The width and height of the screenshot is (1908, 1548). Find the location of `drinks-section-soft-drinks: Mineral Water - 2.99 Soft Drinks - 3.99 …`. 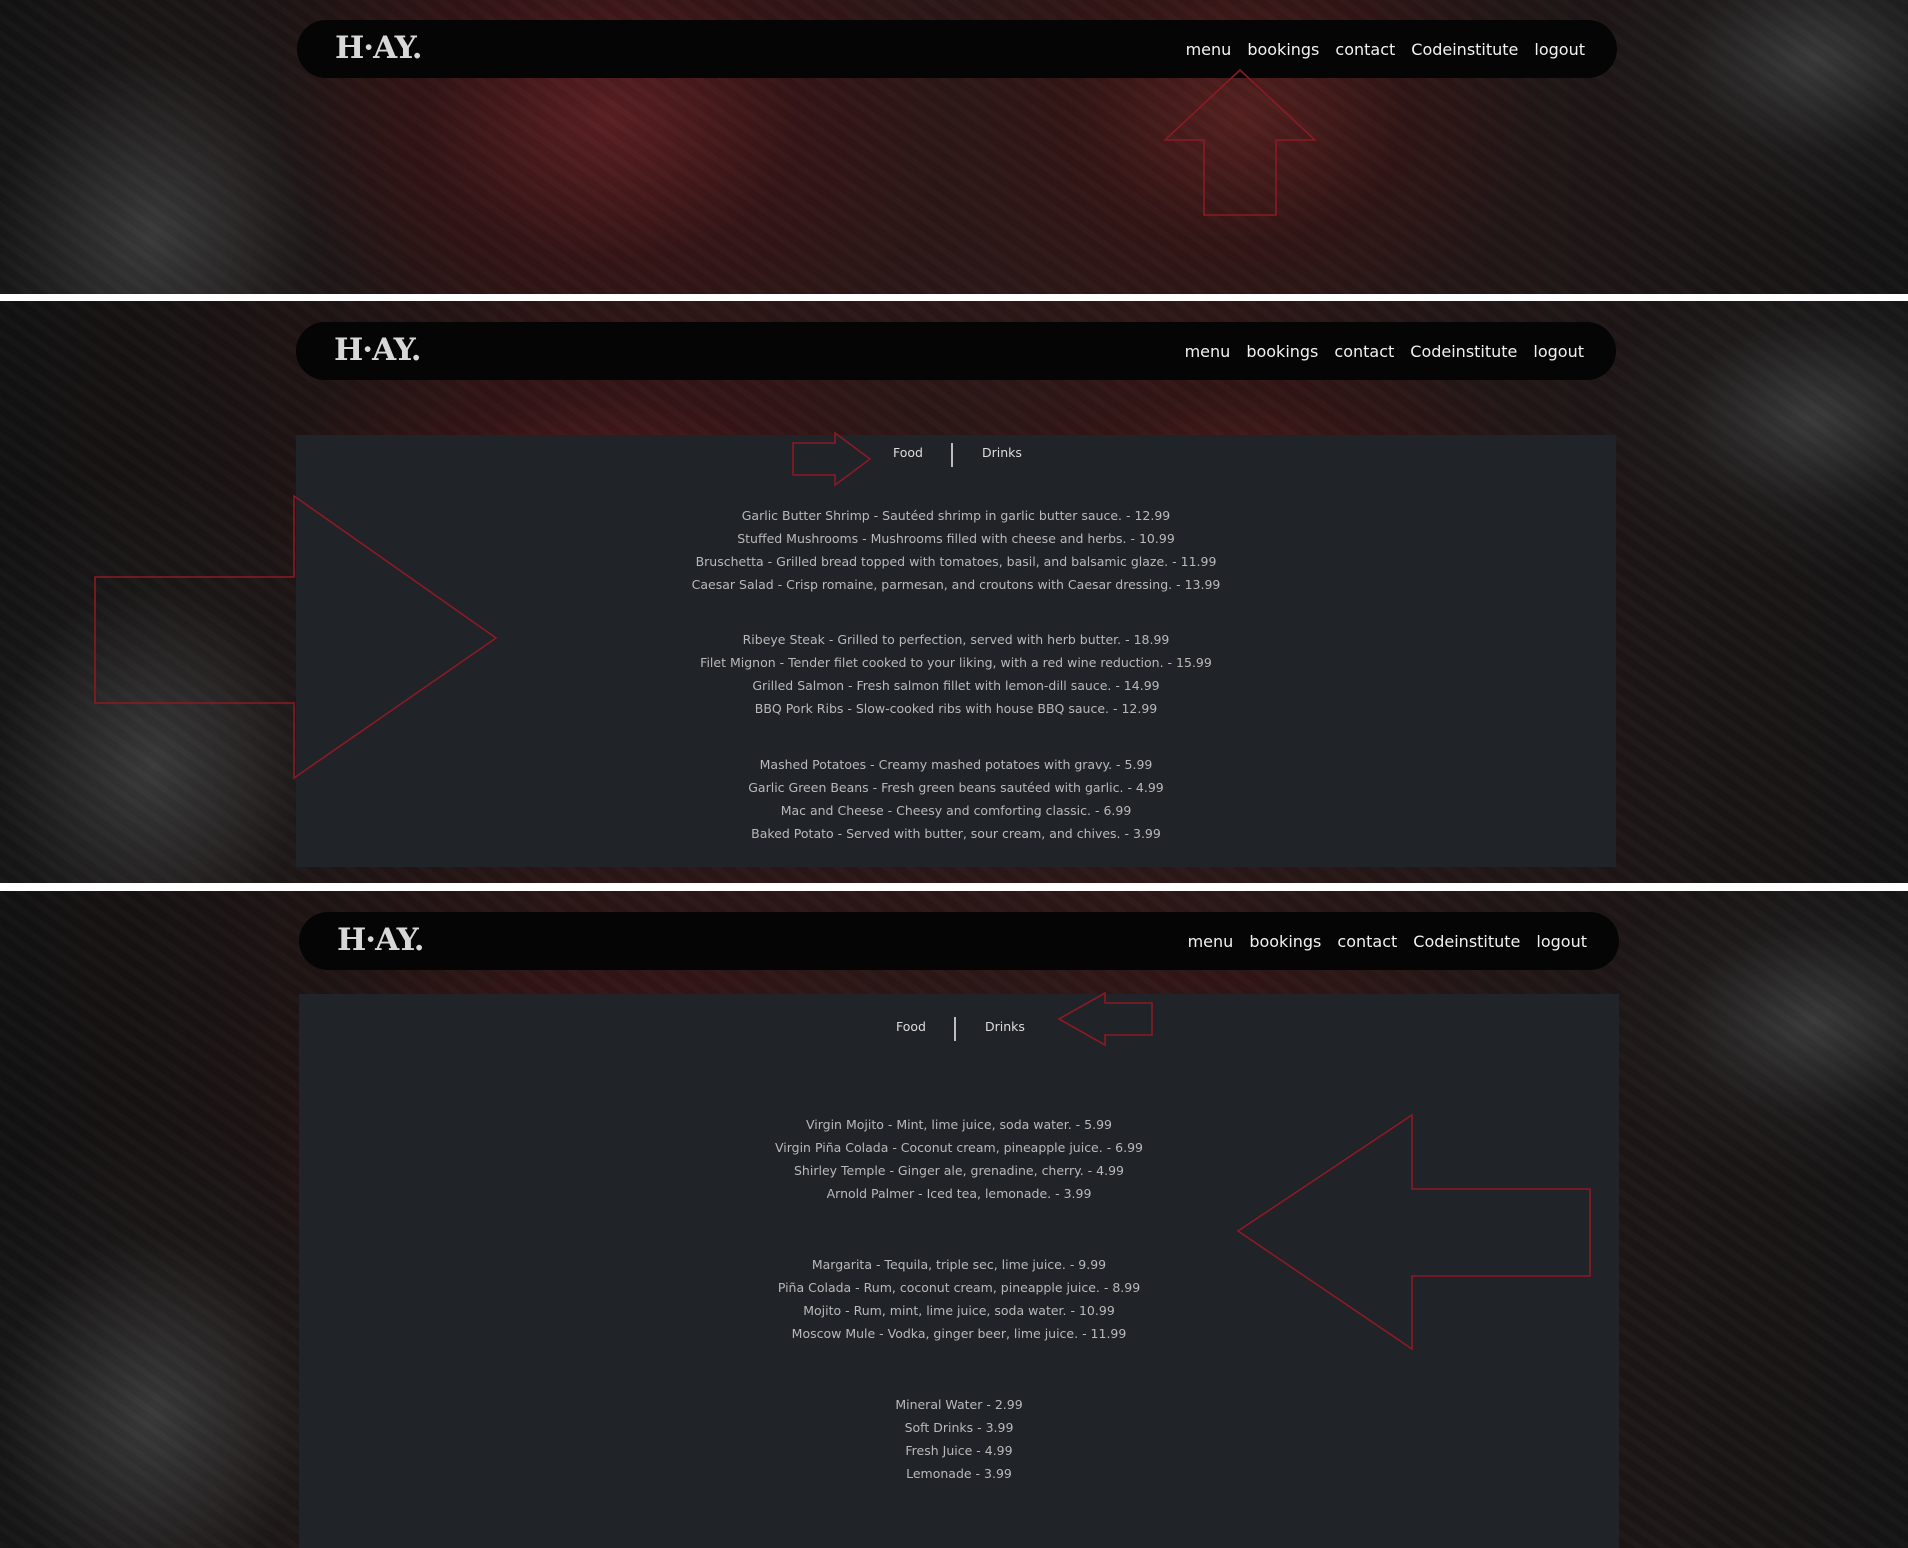

drinks-section-soft-drinks: Mineral Water - 2.99 Soft Drinks - 3.99 … is located at coordinates (959, 1439).